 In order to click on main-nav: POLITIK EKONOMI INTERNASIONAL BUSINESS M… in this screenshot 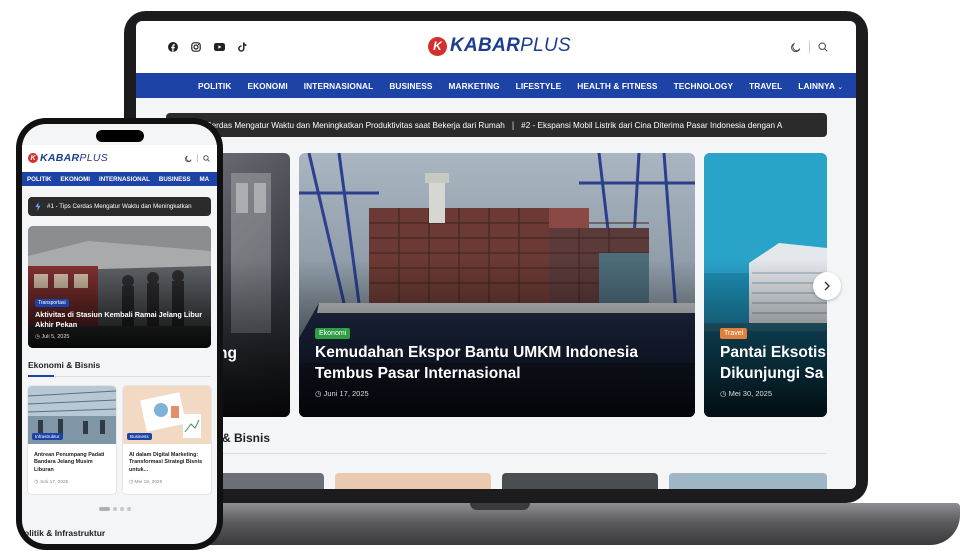, I will do `click(496, 85)`.